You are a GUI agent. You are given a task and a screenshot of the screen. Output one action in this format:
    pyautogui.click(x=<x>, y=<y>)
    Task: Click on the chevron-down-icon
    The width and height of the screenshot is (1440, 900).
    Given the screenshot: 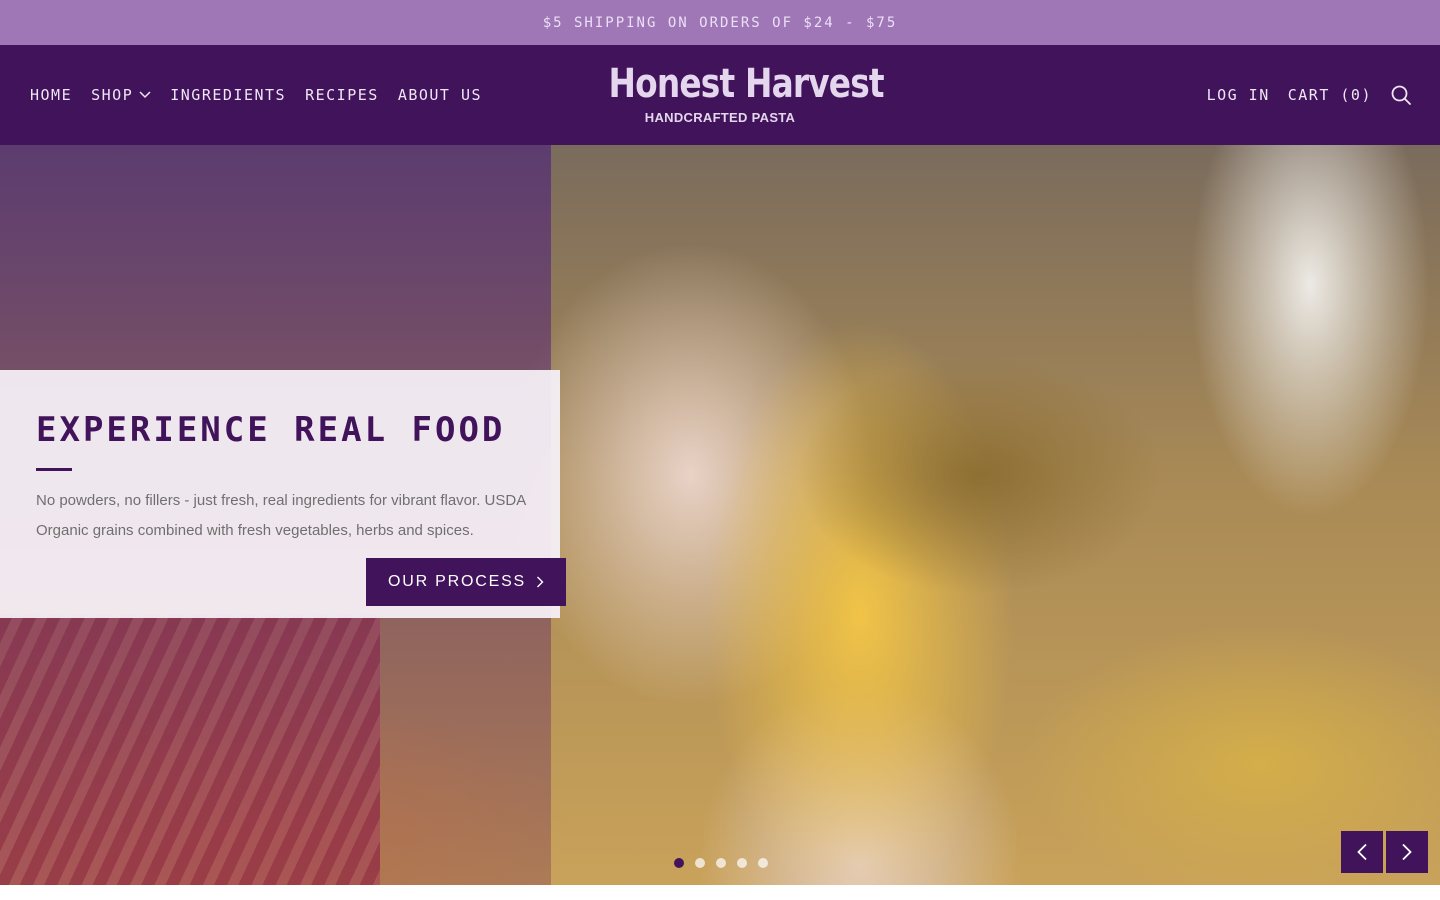 What is the action you would take?
    pyautogui.click(x=145, y=95)
    